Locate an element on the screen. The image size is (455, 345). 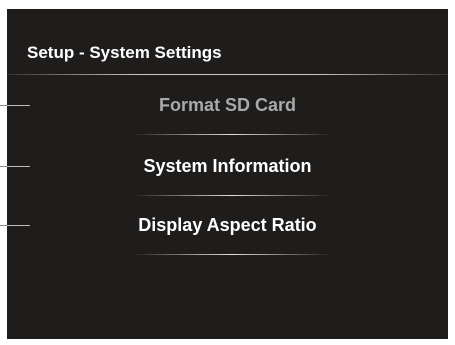
menu-item-format-sd-card: Format SD Card is located at coordinates (227, 110).